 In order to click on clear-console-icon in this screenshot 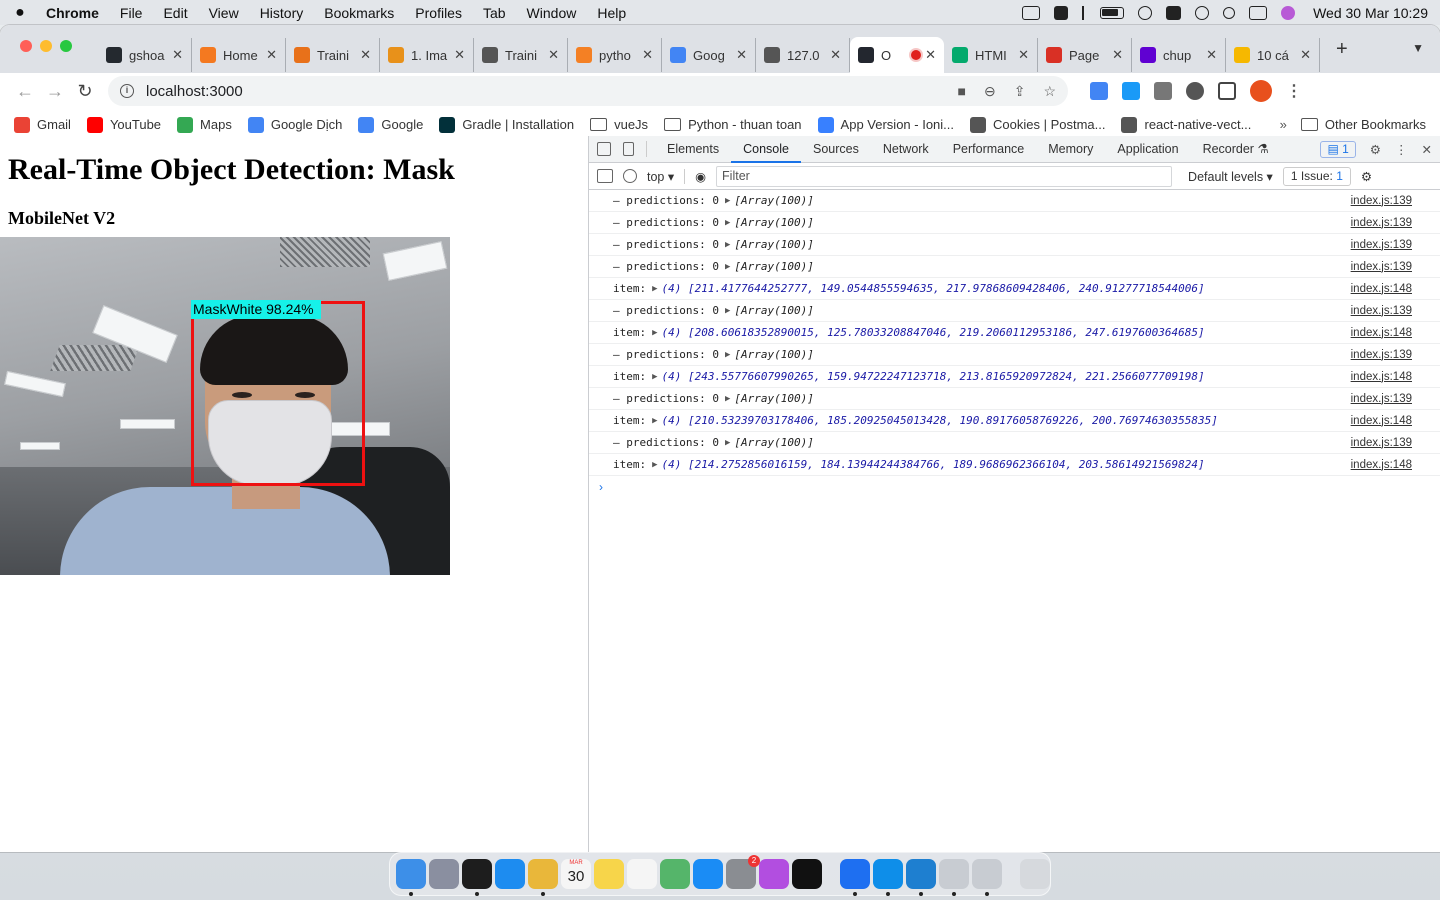, I will do `click(630, 176)`.